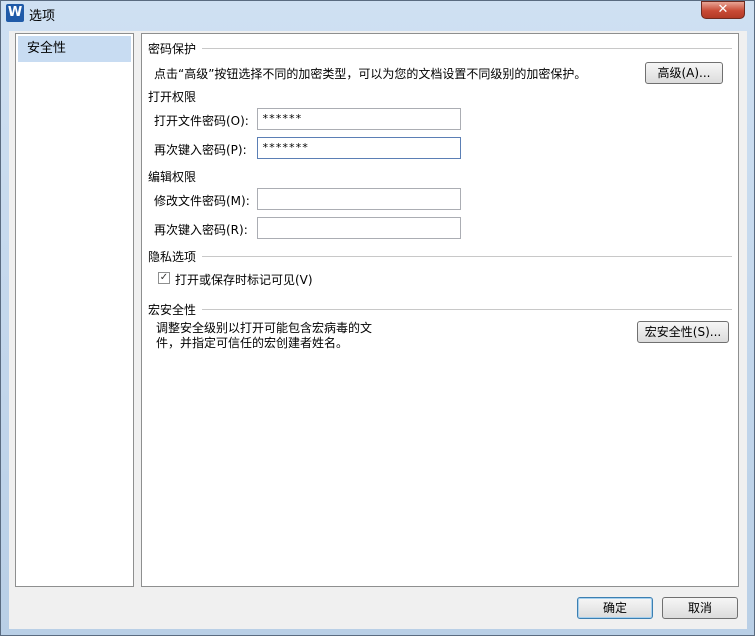 The image size is (755, 636). Describe the element at coordinates (174, 309) in the screenshot. I see `section-title-macro-security: 宏安全性` at that location.